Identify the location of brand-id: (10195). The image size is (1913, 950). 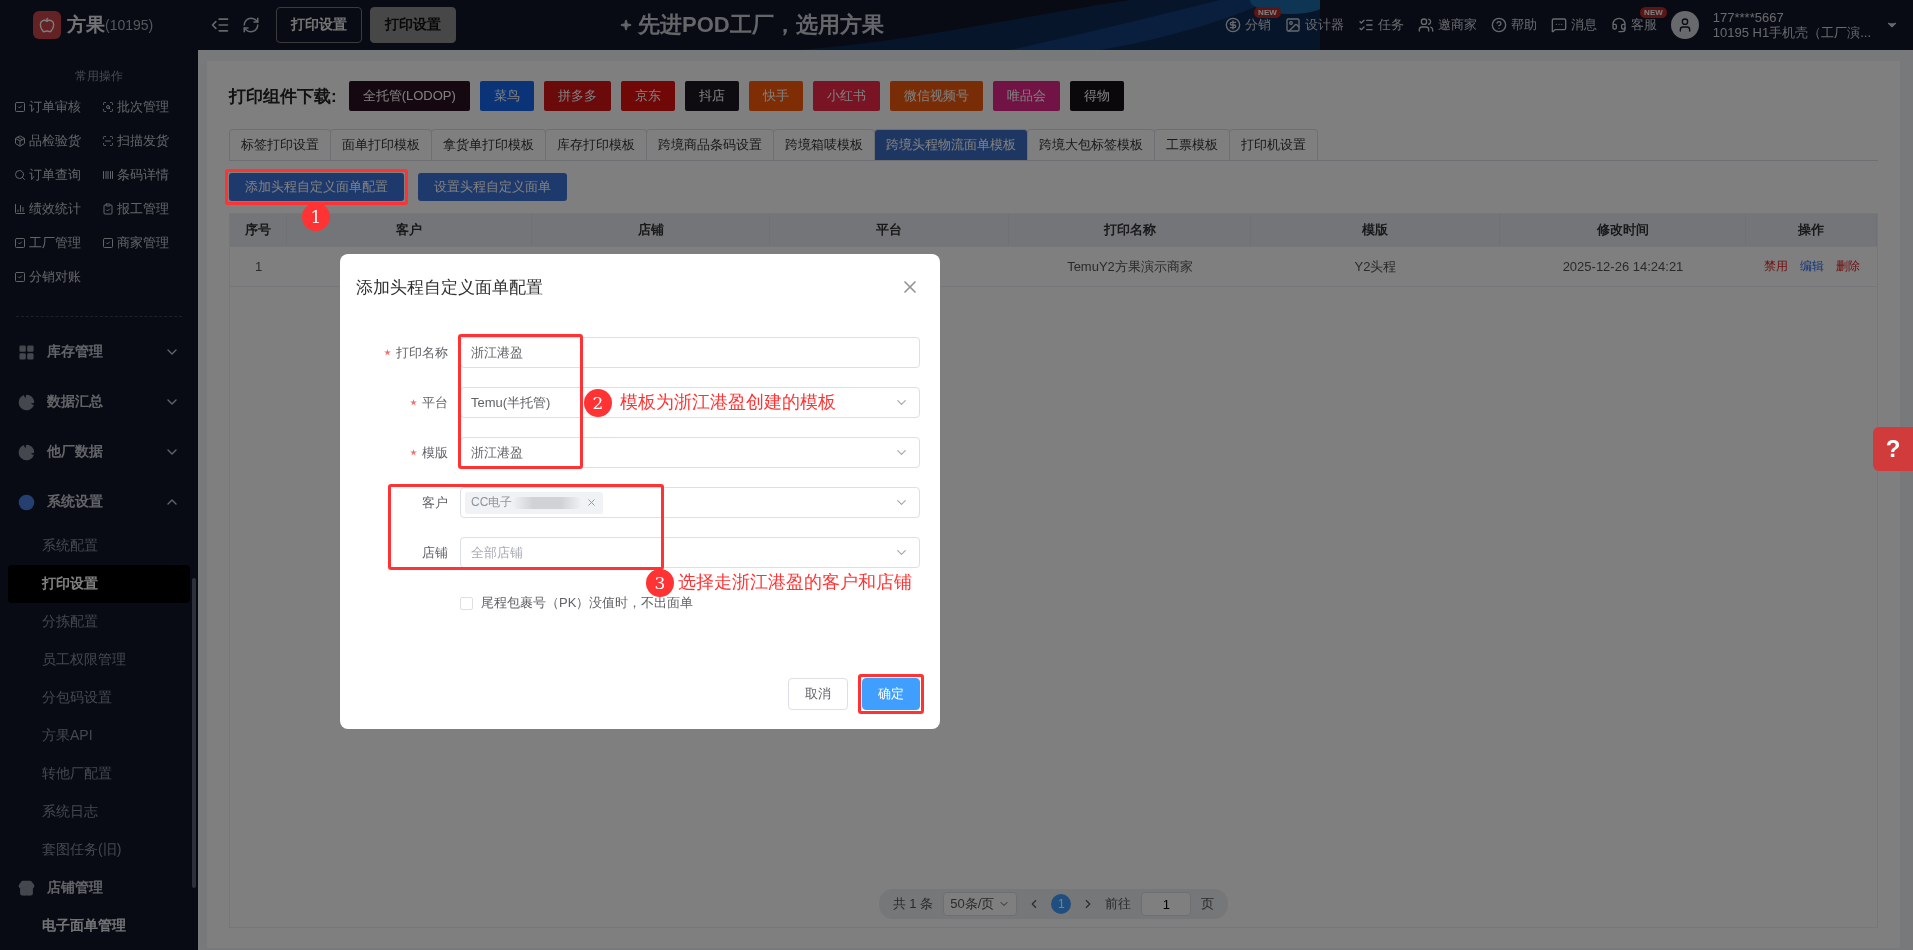
(129, 25).